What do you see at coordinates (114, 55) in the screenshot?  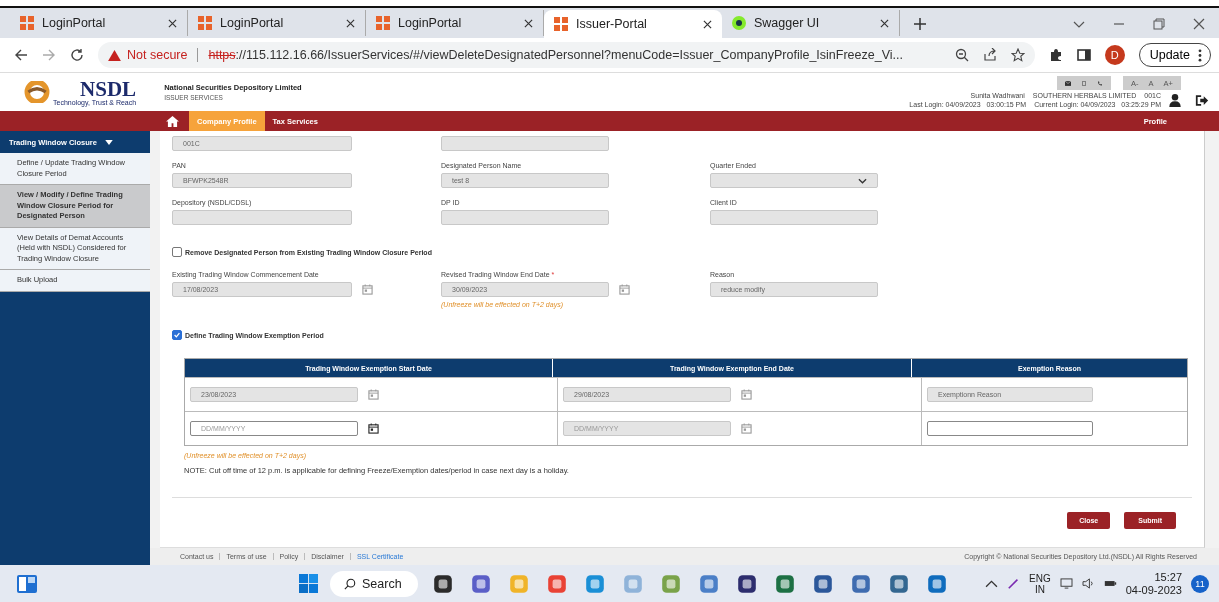 I see `warning-icon` at bounding box center [114, 55].